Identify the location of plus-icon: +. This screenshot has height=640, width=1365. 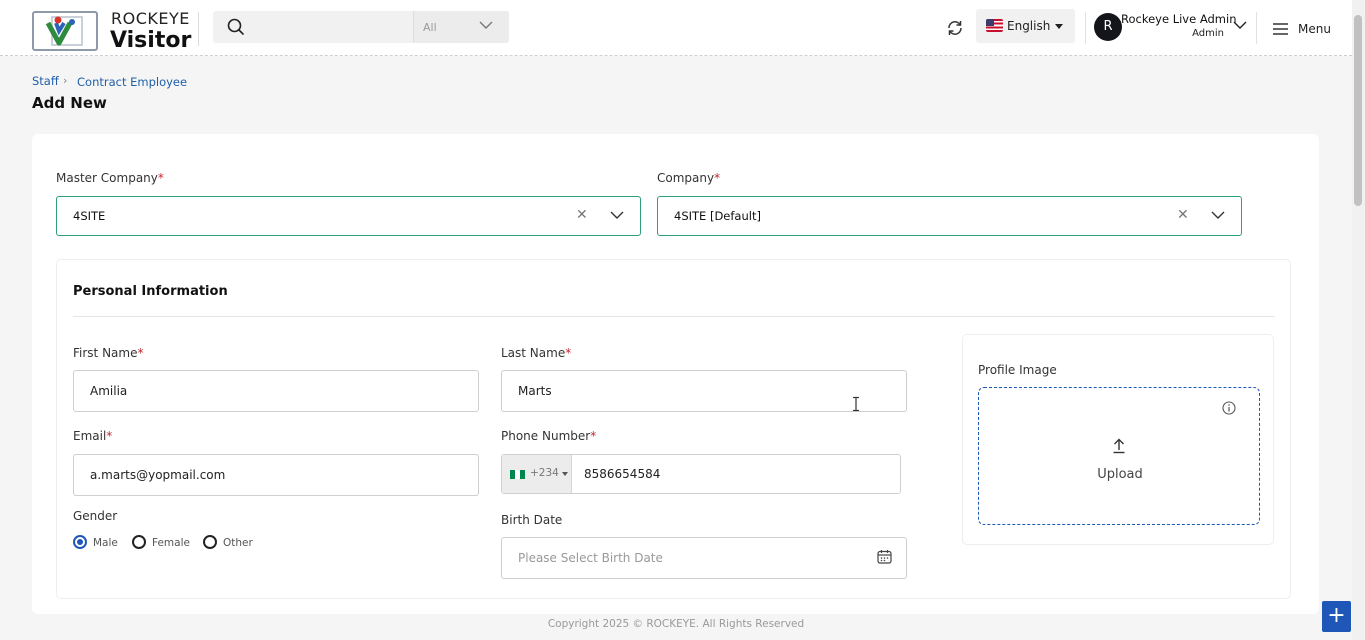
(1336, 615).